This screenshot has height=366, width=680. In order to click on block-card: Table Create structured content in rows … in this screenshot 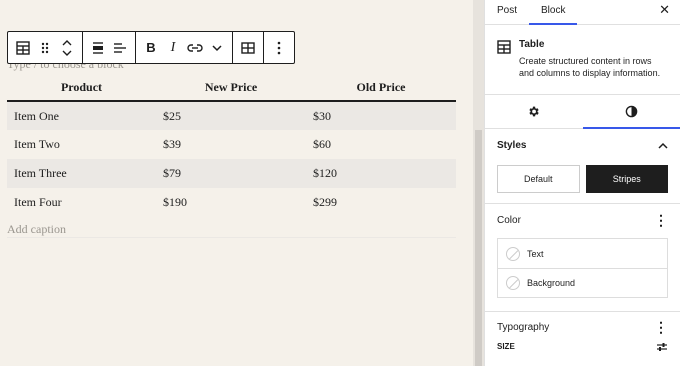, I will do `click(582, 60)`.